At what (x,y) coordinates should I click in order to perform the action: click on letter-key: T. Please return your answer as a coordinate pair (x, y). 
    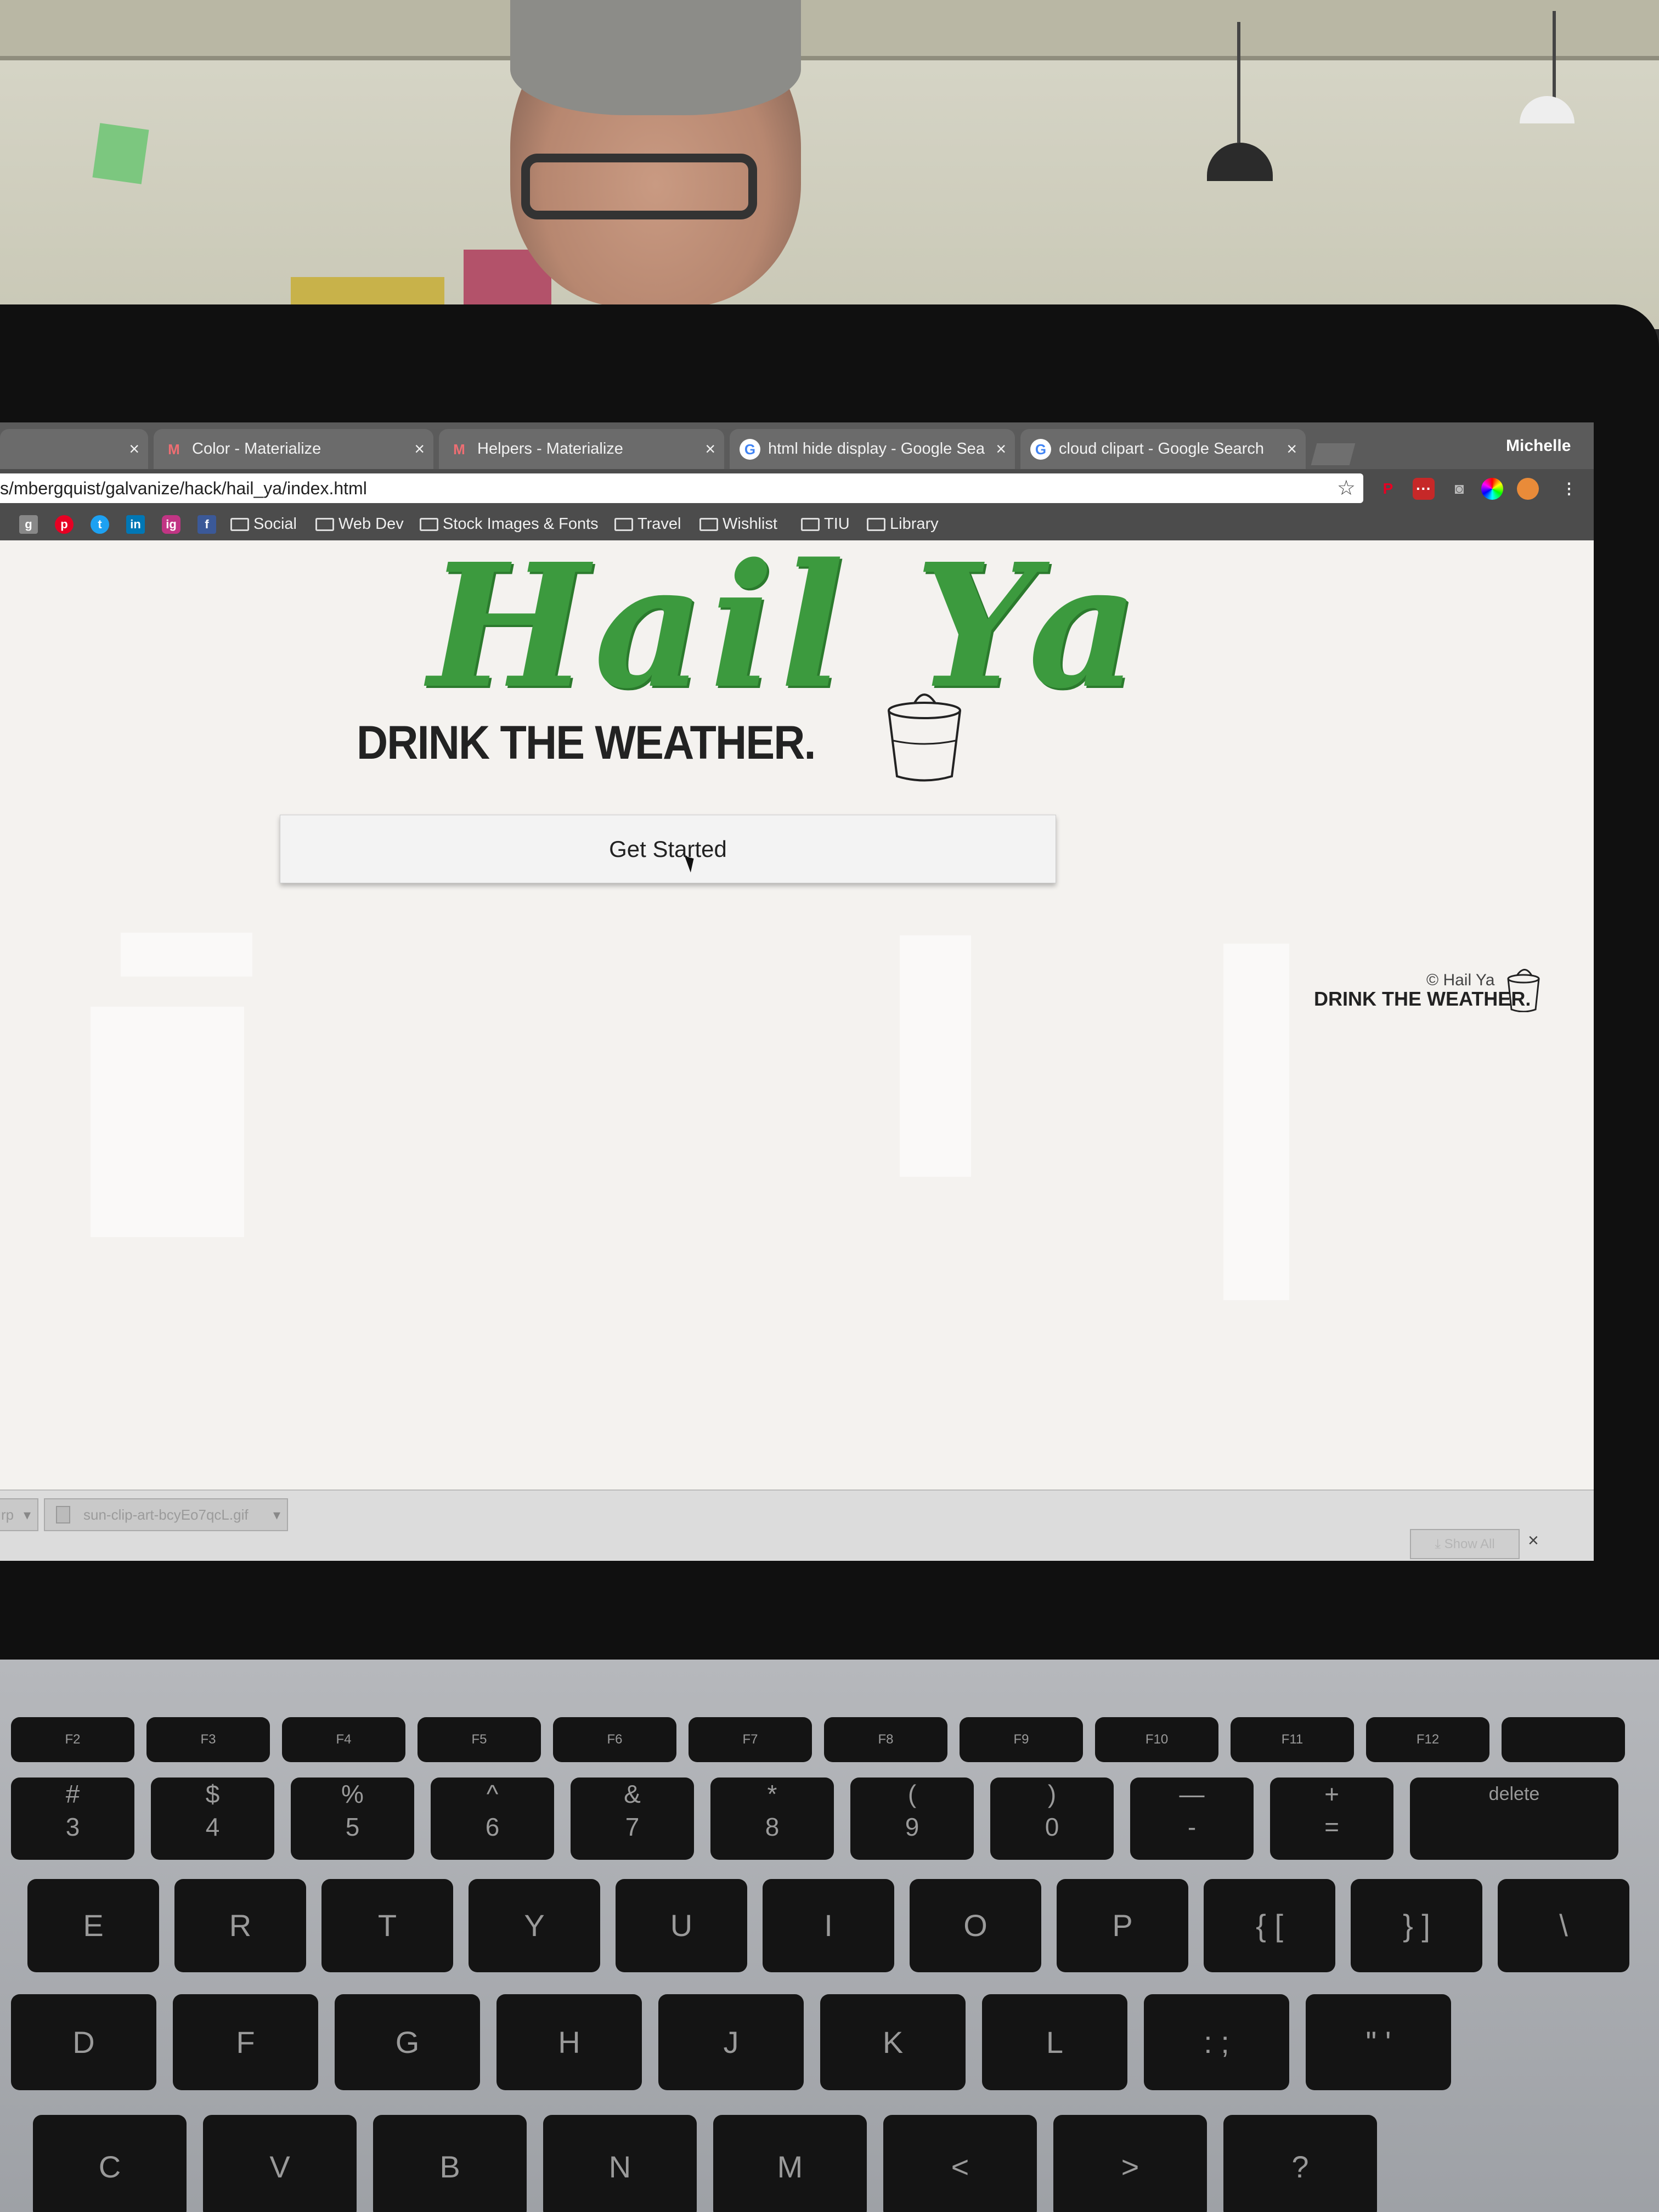
    Looking at the image, I should click on (387, 1926).